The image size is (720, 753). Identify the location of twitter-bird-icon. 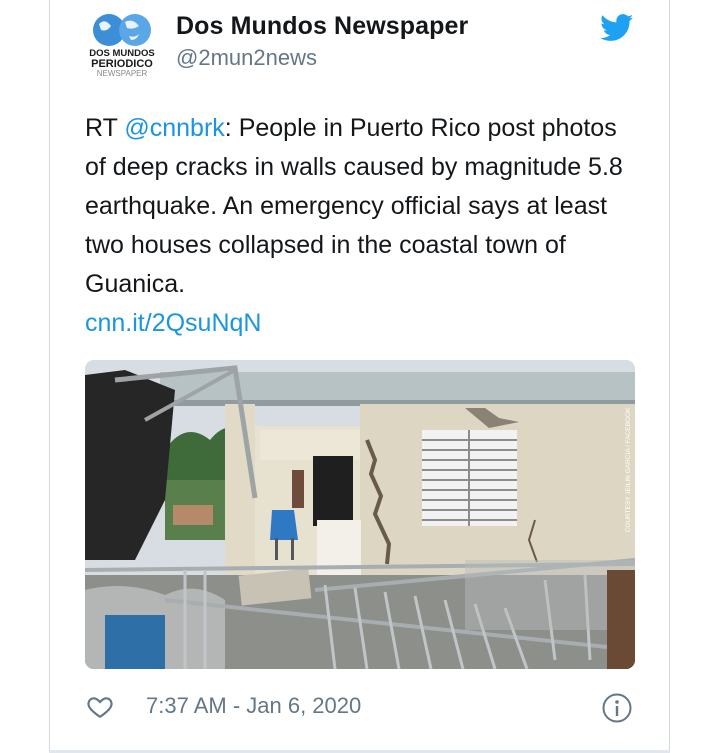
(617, 28).